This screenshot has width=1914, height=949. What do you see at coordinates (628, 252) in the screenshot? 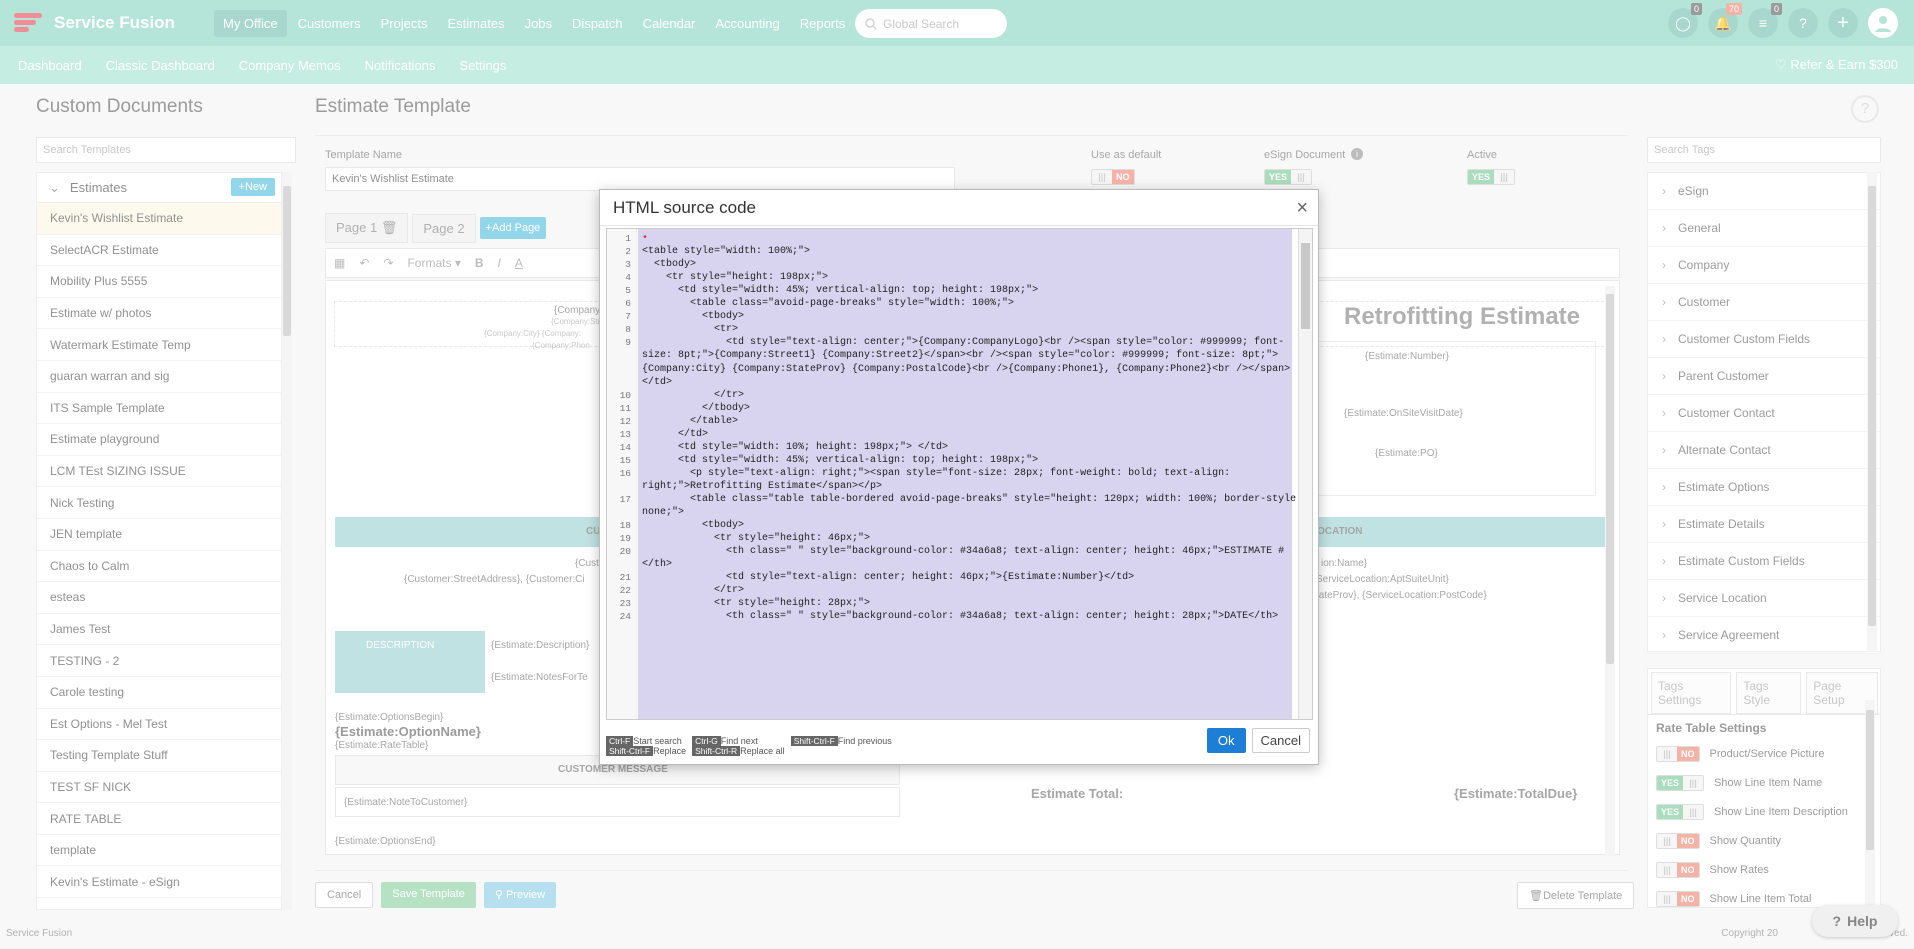
I see `line-number: 2` at bounding box center [628, 252].